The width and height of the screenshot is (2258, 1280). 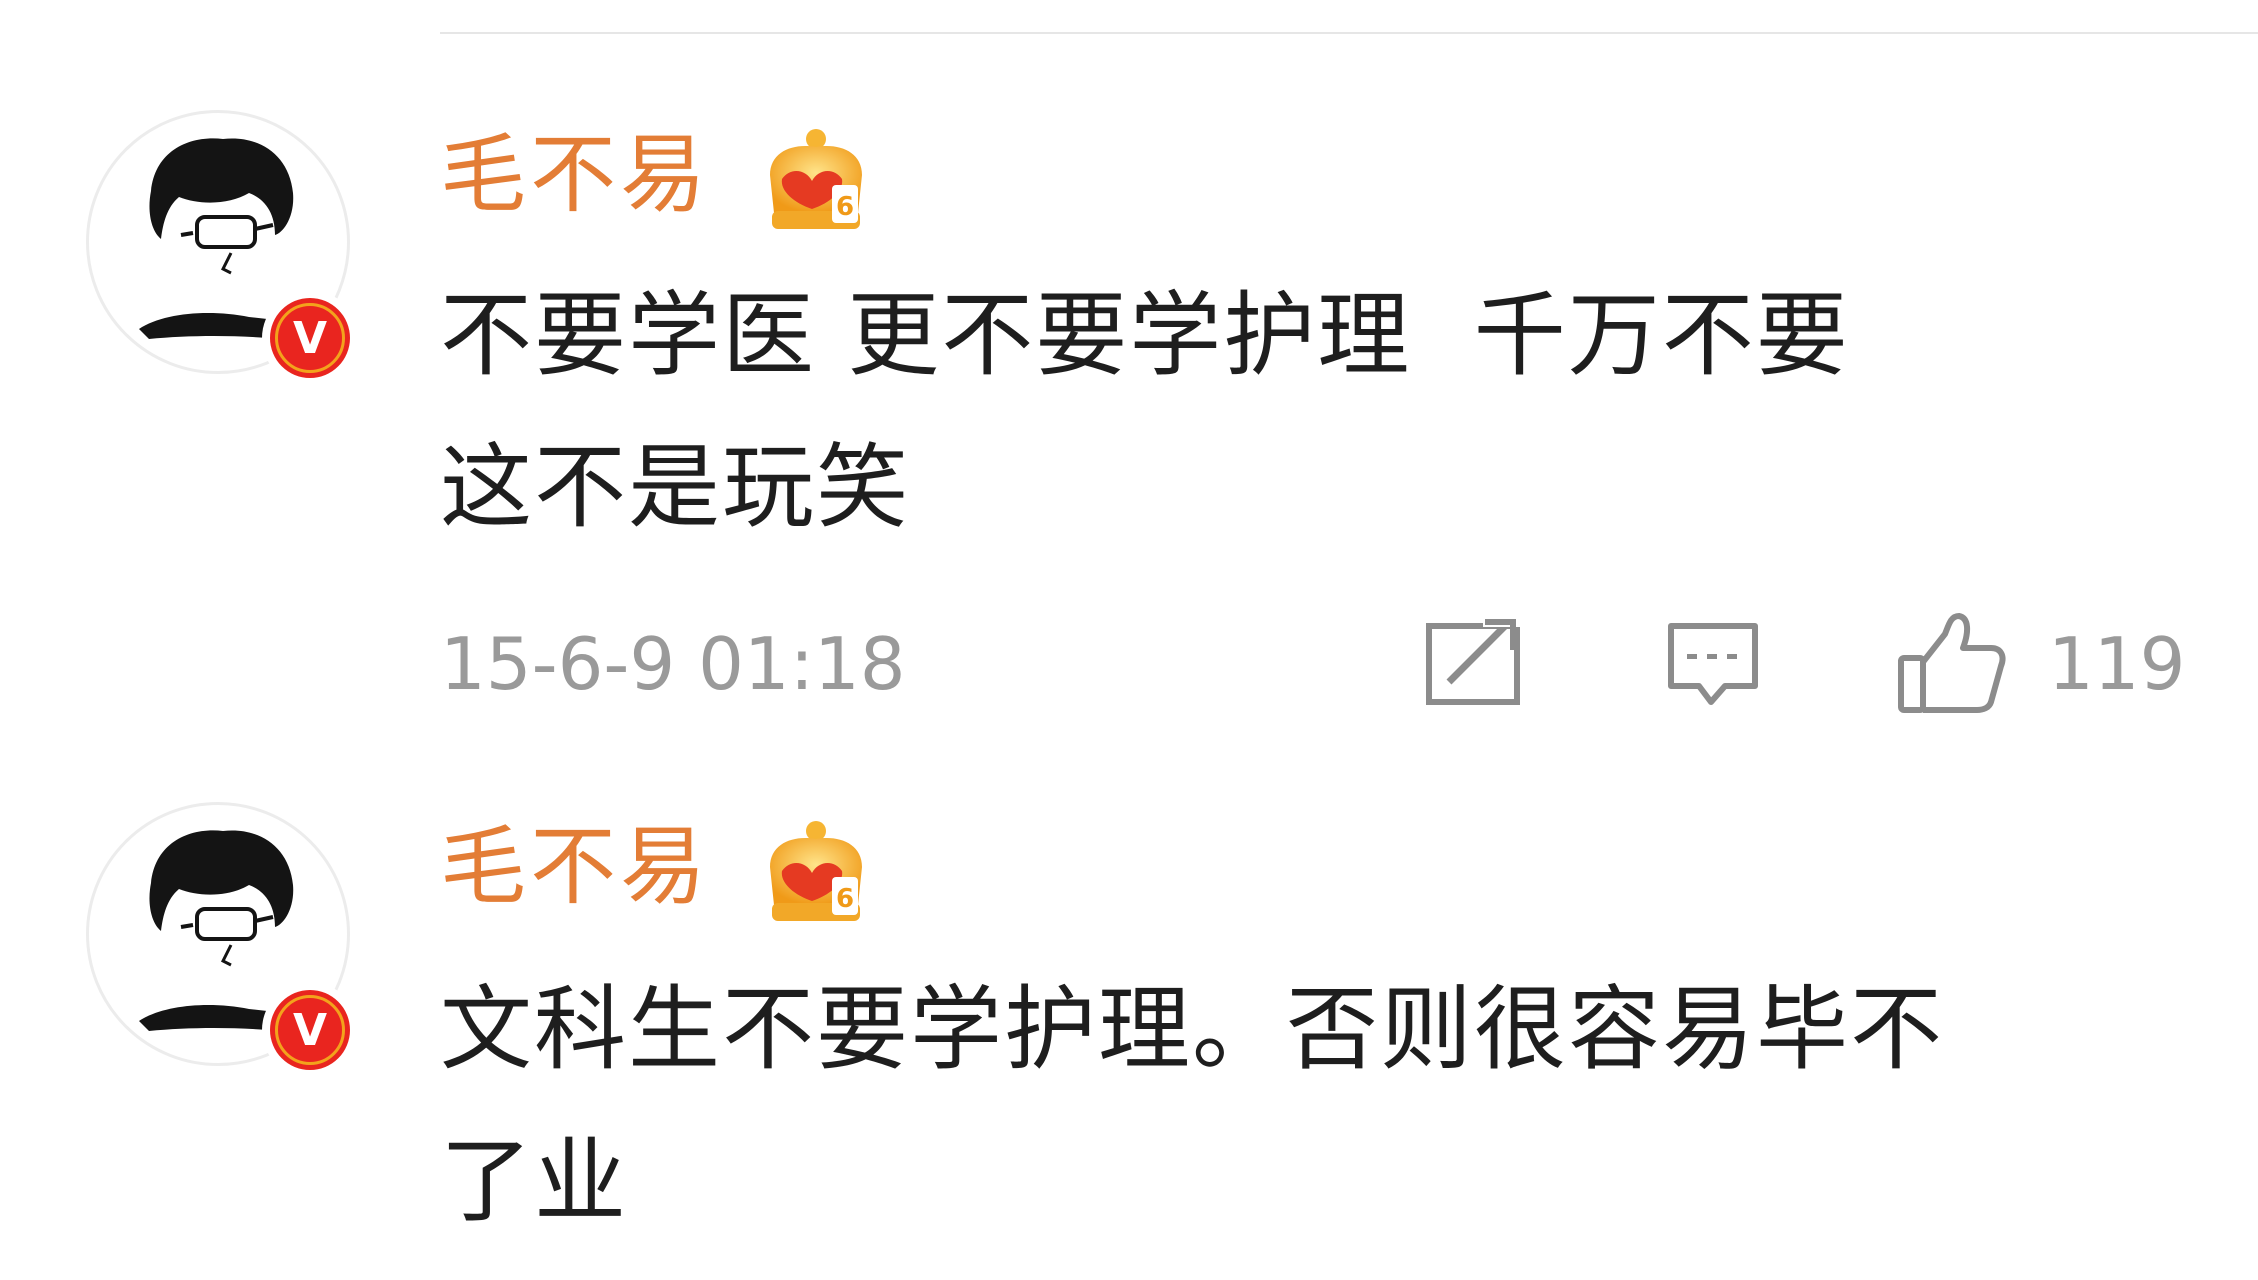 What do you see at coordinates (1145, 411) in the screenshot?
I see `comment-text: 不要学医 更不要学护理 千万不要 这不是玩笑` at bounding box center [1145, 411].